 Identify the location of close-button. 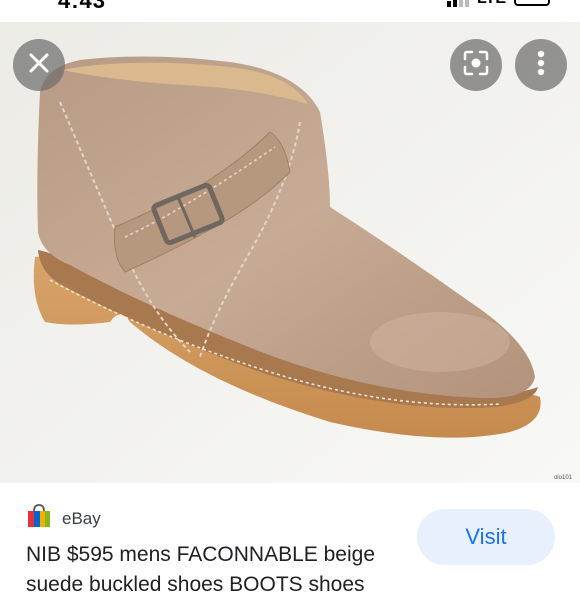
(39, 65).